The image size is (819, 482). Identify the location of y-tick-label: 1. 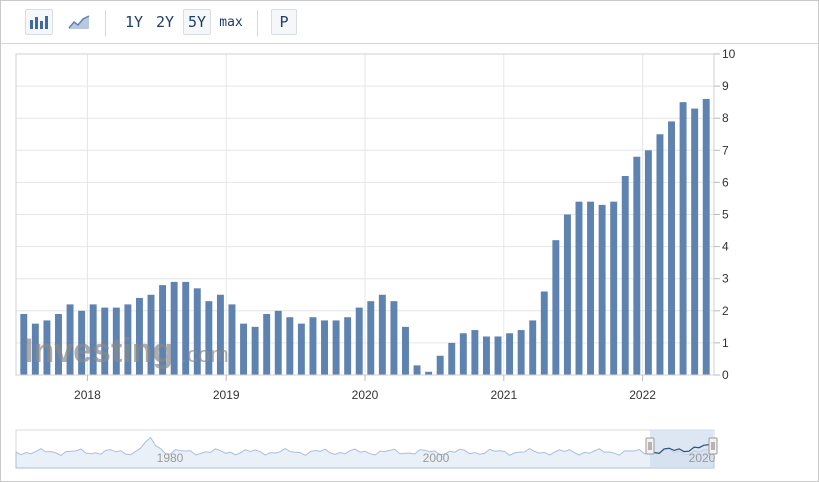
(725, 343).